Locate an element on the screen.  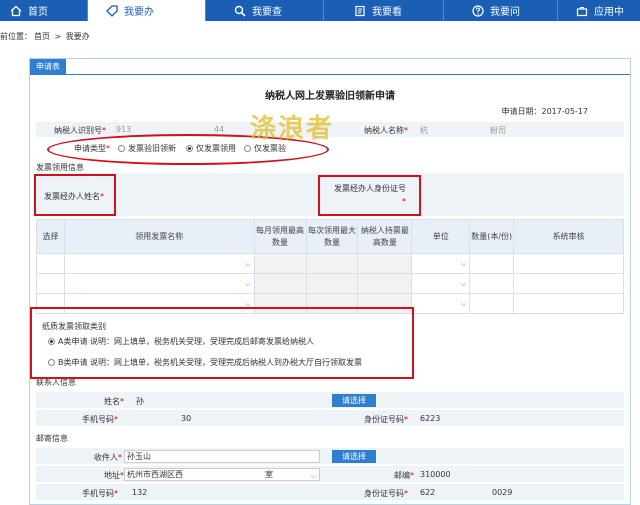
nav-tab-home: 首页 is located at coordinates (44, 10).